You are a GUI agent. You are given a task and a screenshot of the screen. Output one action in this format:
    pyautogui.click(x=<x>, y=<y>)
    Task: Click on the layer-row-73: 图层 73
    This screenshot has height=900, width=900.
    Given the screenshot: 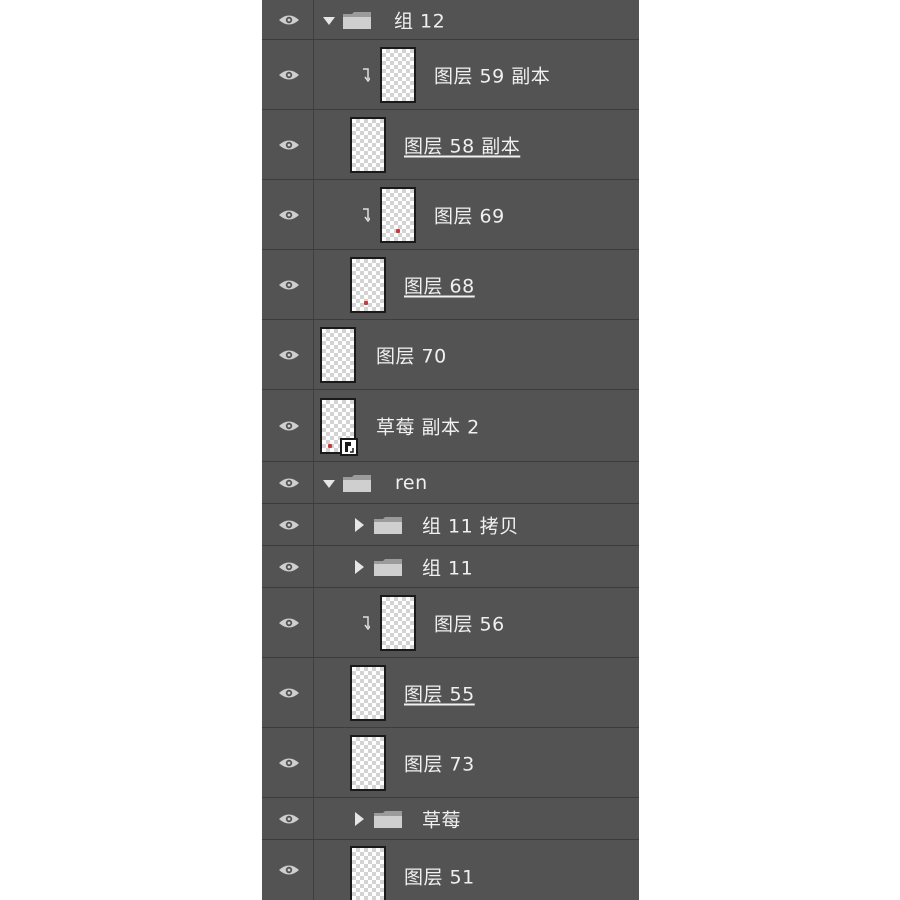 What is the action you would take?
    pyautogui.click(x=450, y=763)
    